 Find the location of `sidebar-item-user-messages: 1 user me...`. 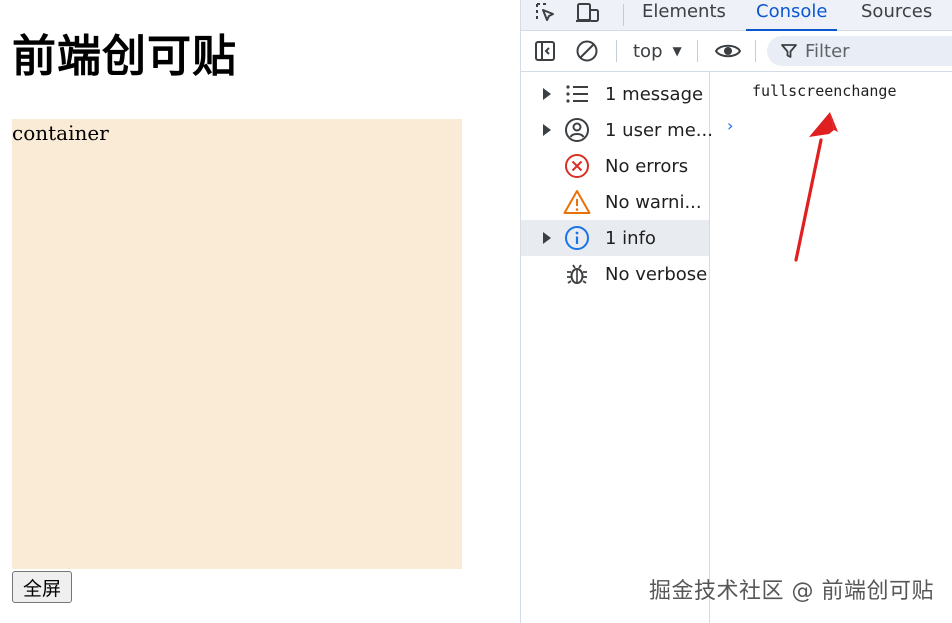

sidebar-item-user-messages: 1 user me... is located at coordinates (617, 130).